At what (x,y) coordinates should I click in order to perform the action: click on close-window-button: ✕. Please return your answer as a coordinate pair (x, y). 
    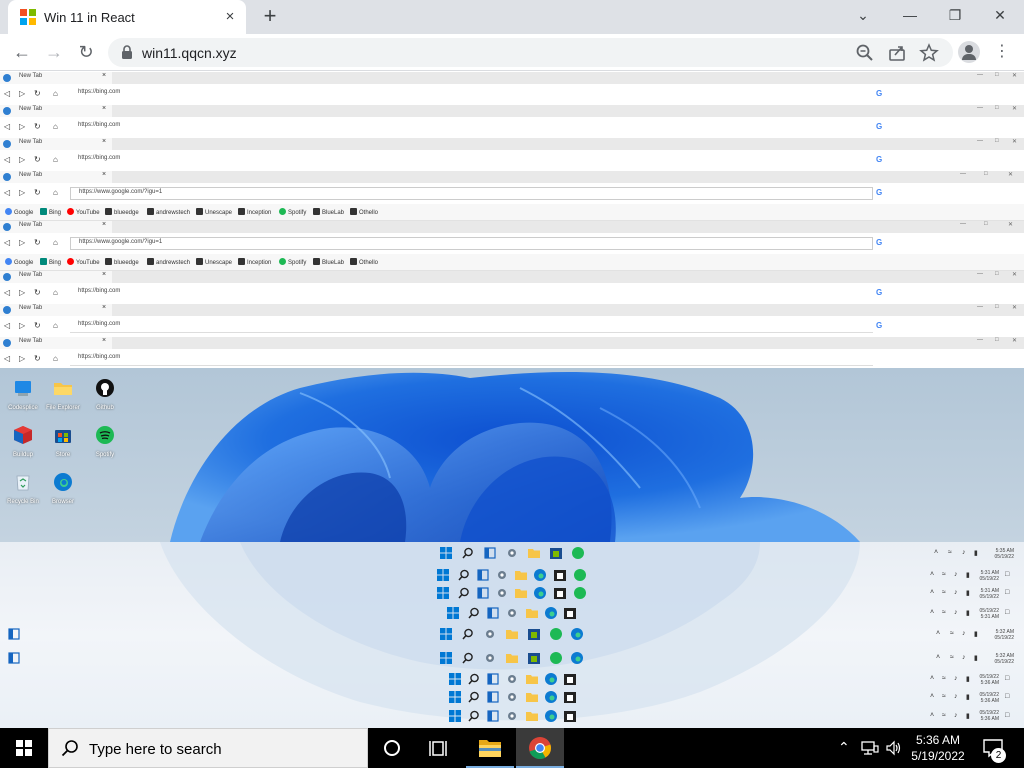
    Looking at the image, I should click on (1000, 15).